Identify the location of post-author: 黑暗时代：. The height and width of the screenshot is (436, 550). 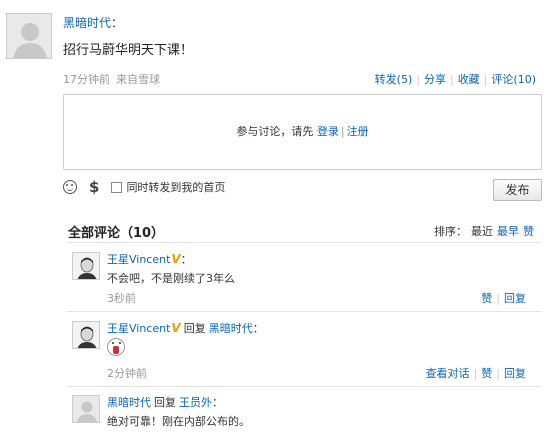
(93, 22).